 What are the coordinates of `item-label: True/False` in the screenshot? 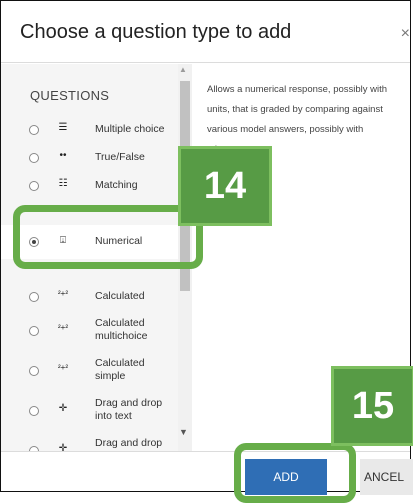 It's located at (120, 157).